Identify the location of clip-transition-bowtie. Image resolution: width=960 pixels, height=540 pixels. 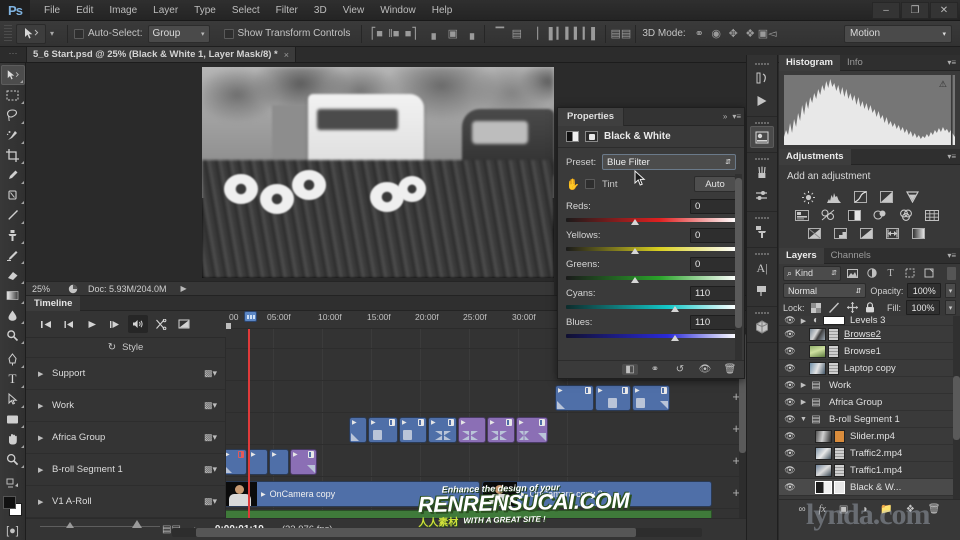
(470, 435).